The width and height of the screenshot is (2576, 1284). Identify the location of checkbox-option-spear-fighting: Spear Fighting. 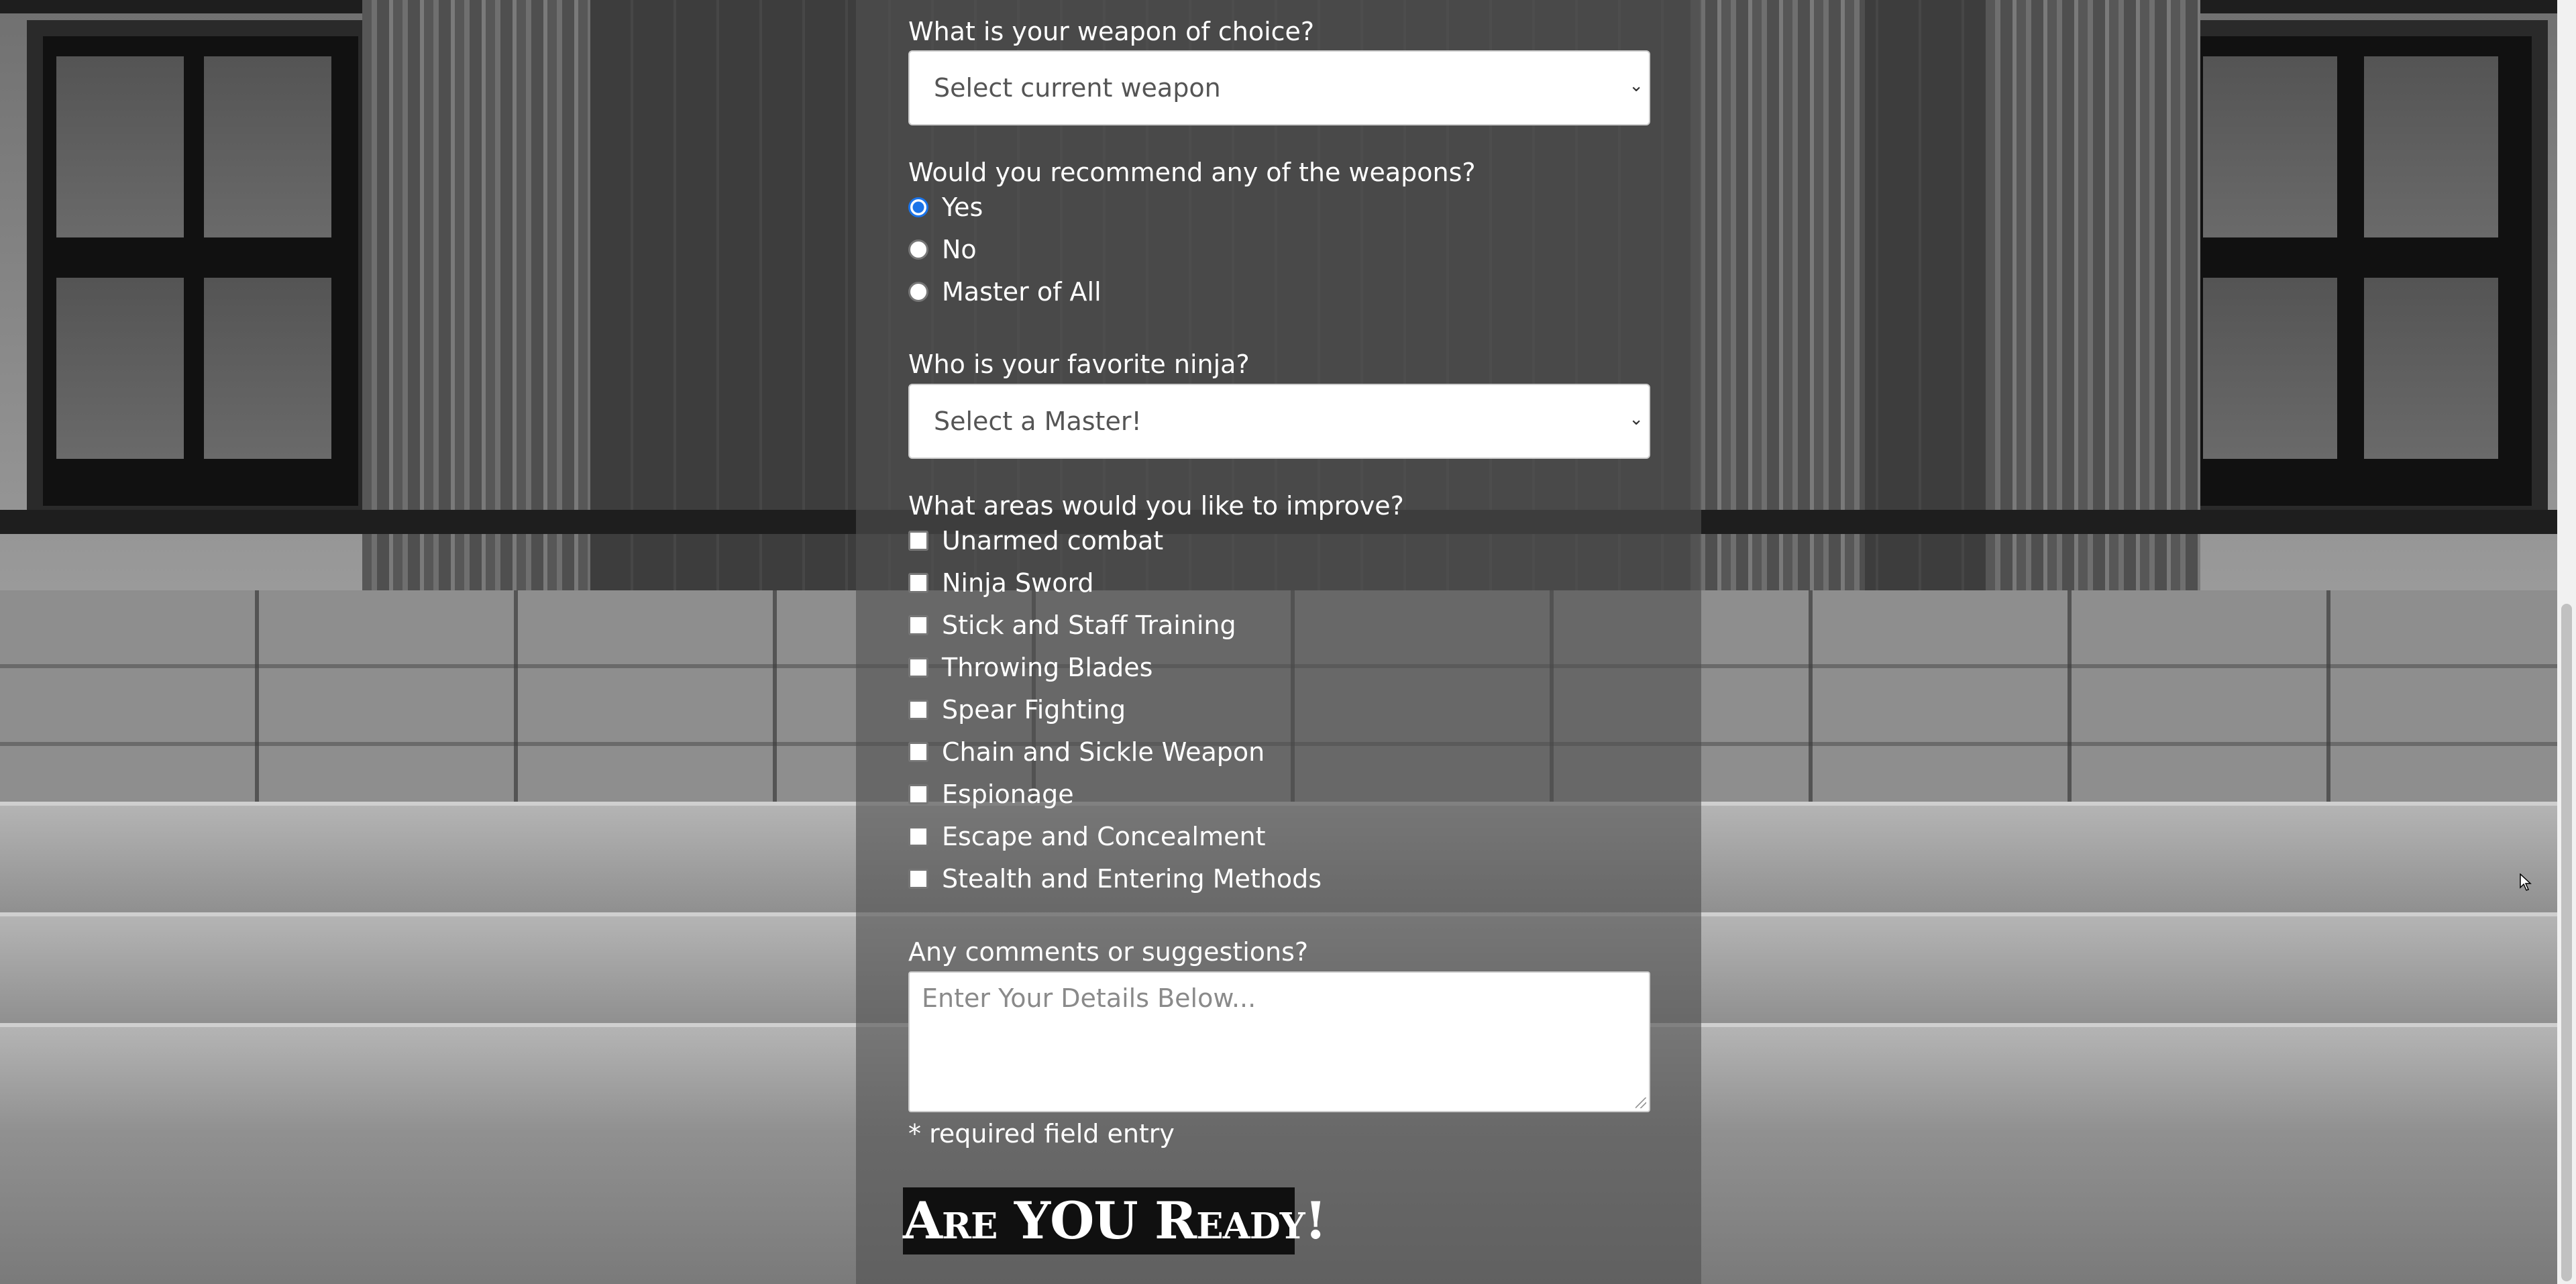
(1017, 709).